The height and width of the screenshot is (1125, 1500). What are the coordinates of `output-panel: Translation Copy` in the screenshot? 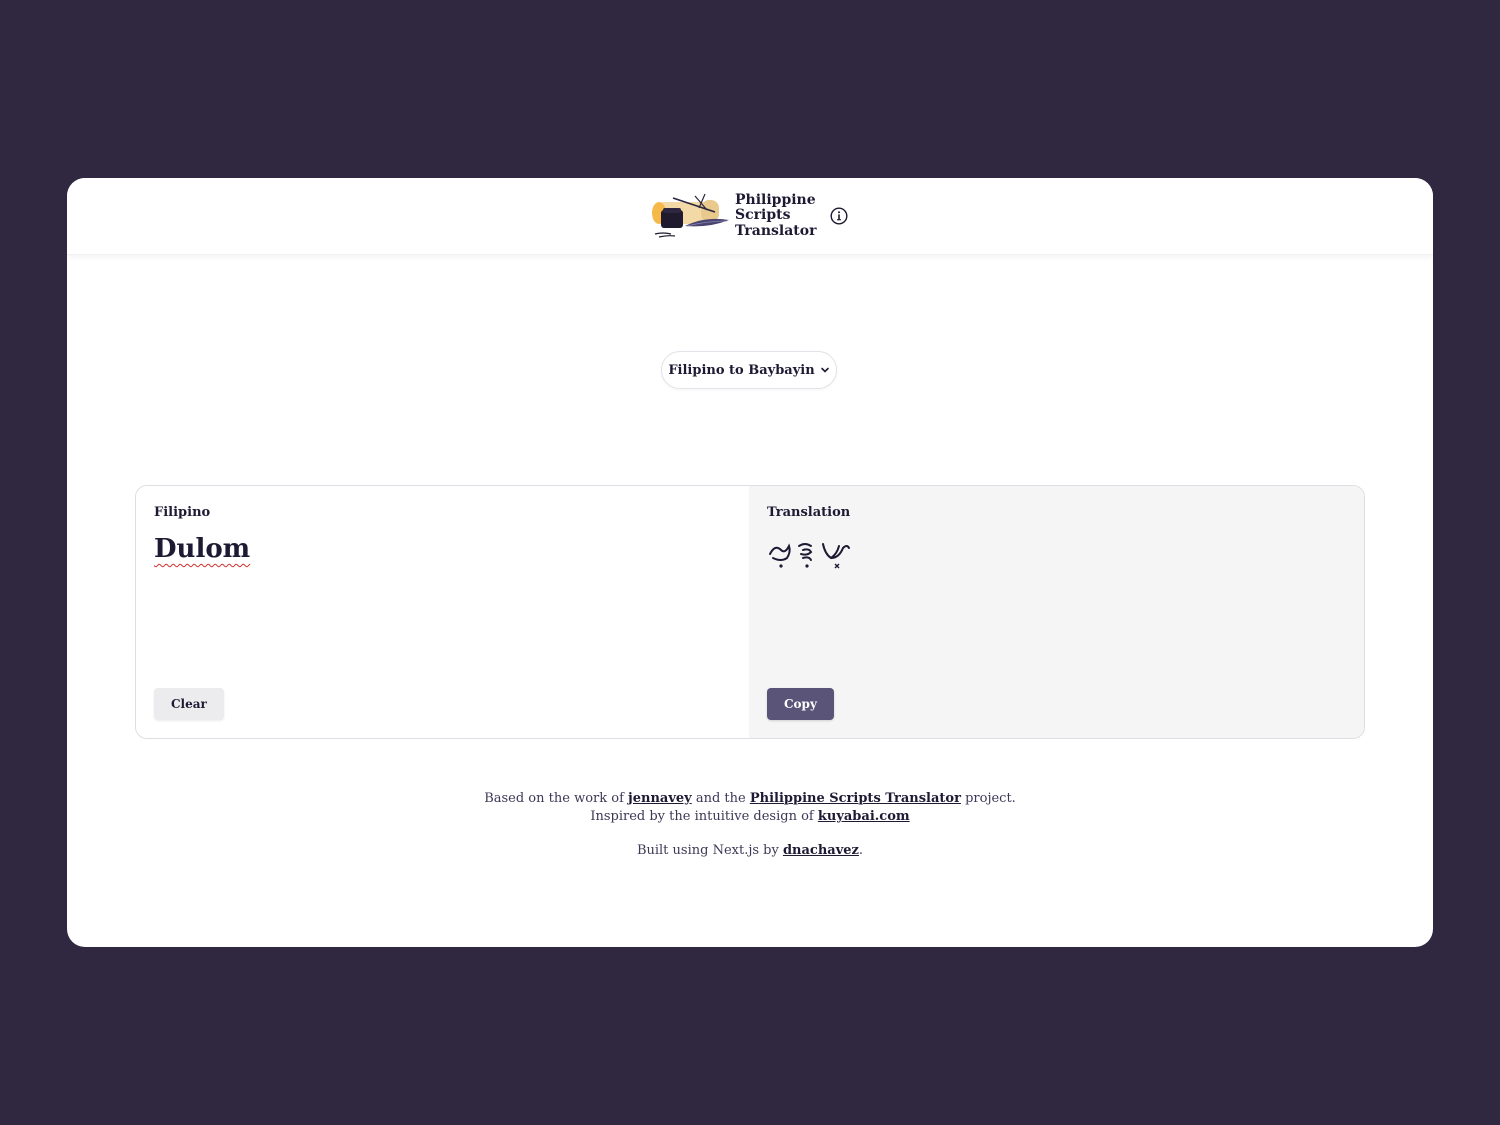 It's located at (1056, 612).